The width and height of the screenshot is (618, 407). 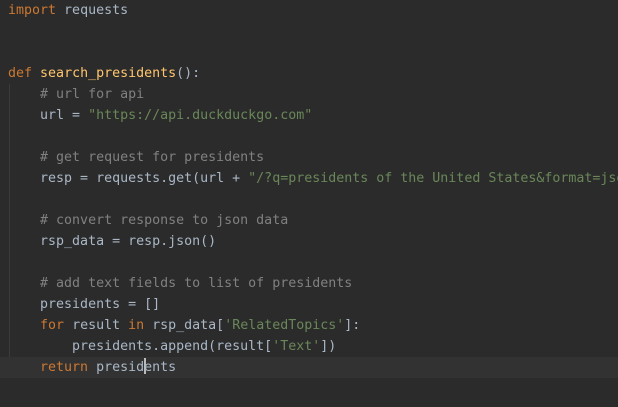 I want to click on code-text: ]), so click(x=328, y=346).